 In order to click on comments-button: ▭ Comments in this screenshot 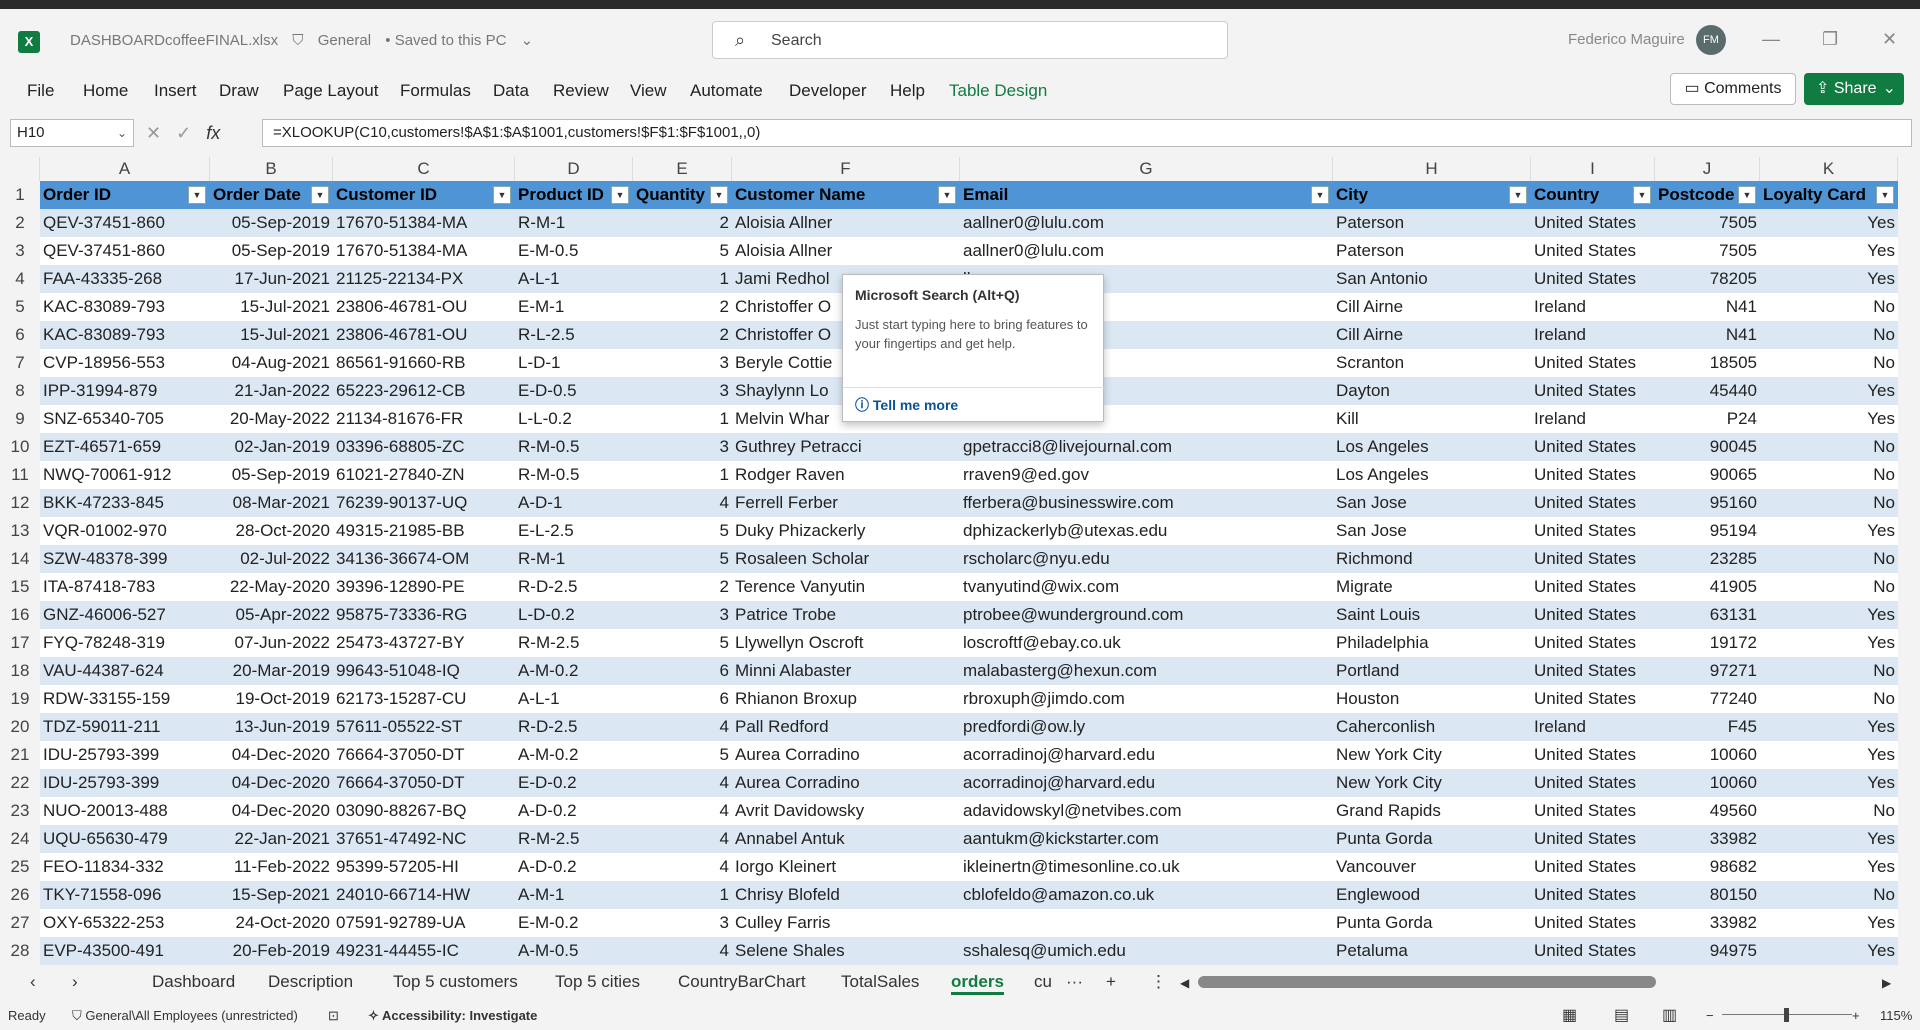, I will do `click(1733, 89)`.